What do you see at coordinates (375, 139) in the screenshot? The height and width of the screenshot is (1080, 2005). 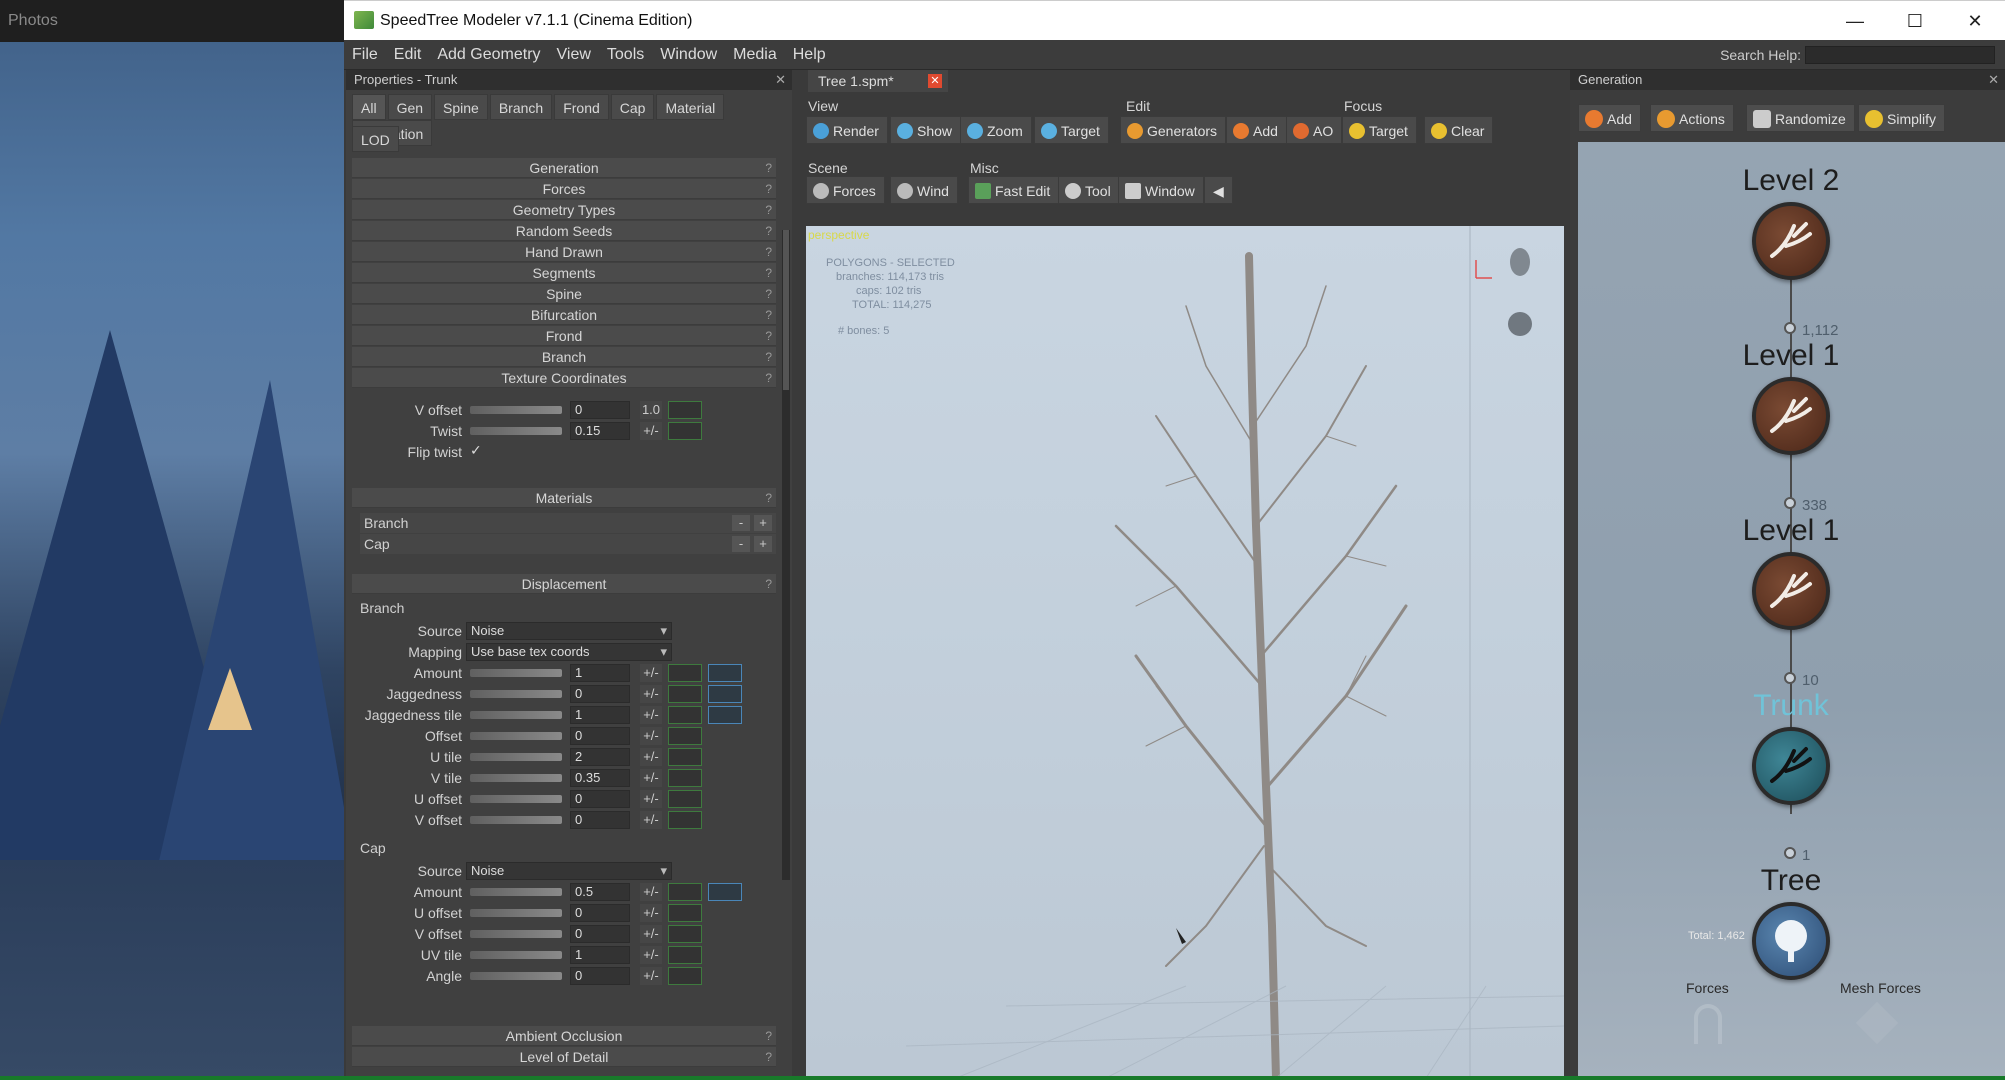 I see `tab-lod: LOD` at bounding box center [375, 139].